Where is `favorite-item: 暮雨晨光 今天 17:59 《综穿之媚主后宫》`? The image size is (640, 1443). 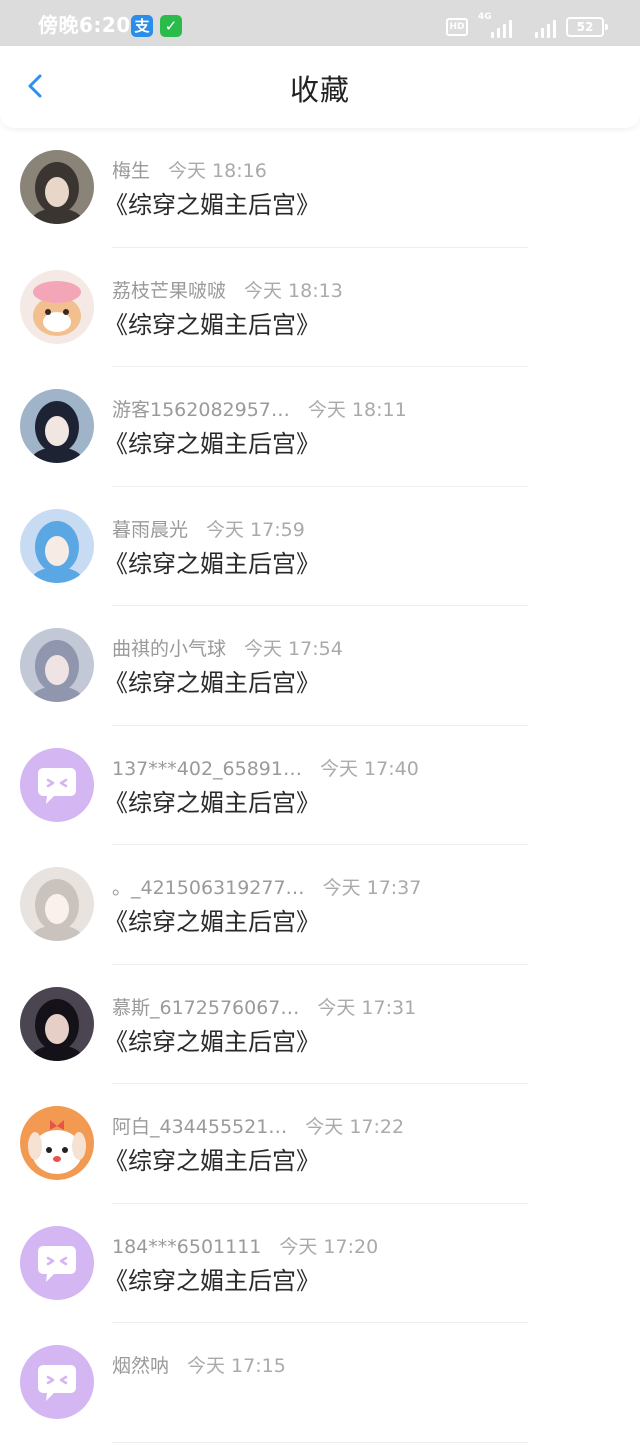 favorite-item: 暮雨晨光 今天 17:59 《综穿之媚主后宫》 is located at coordinates (320, 546).